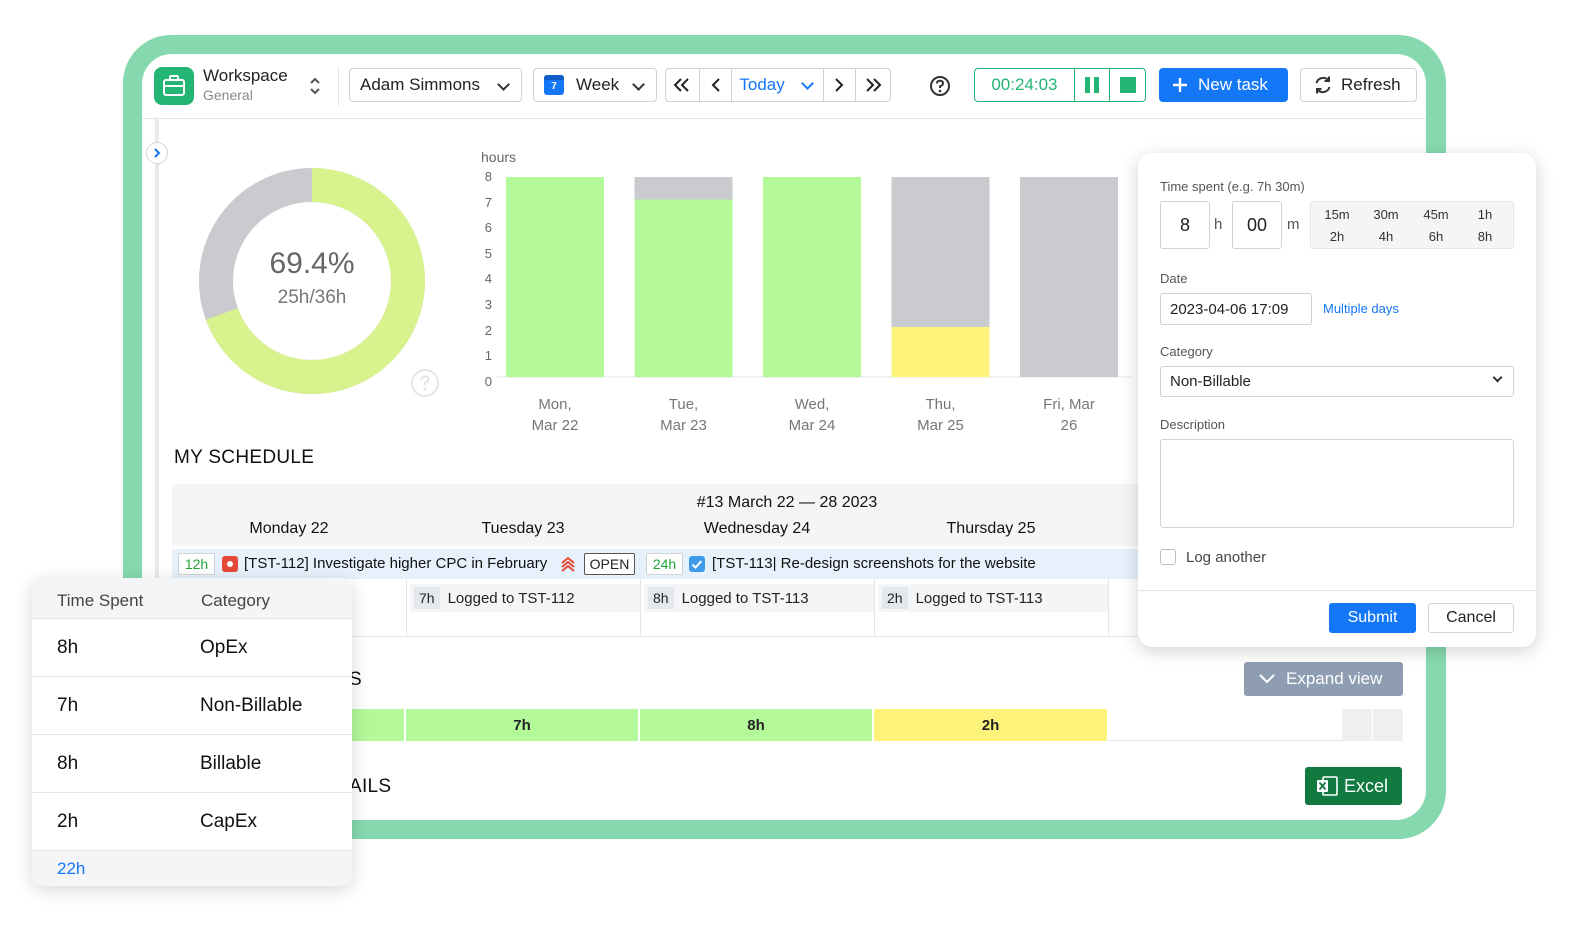 The image size is (1584, 944). I want to click on date-navigation: Today, so click(778, 85).